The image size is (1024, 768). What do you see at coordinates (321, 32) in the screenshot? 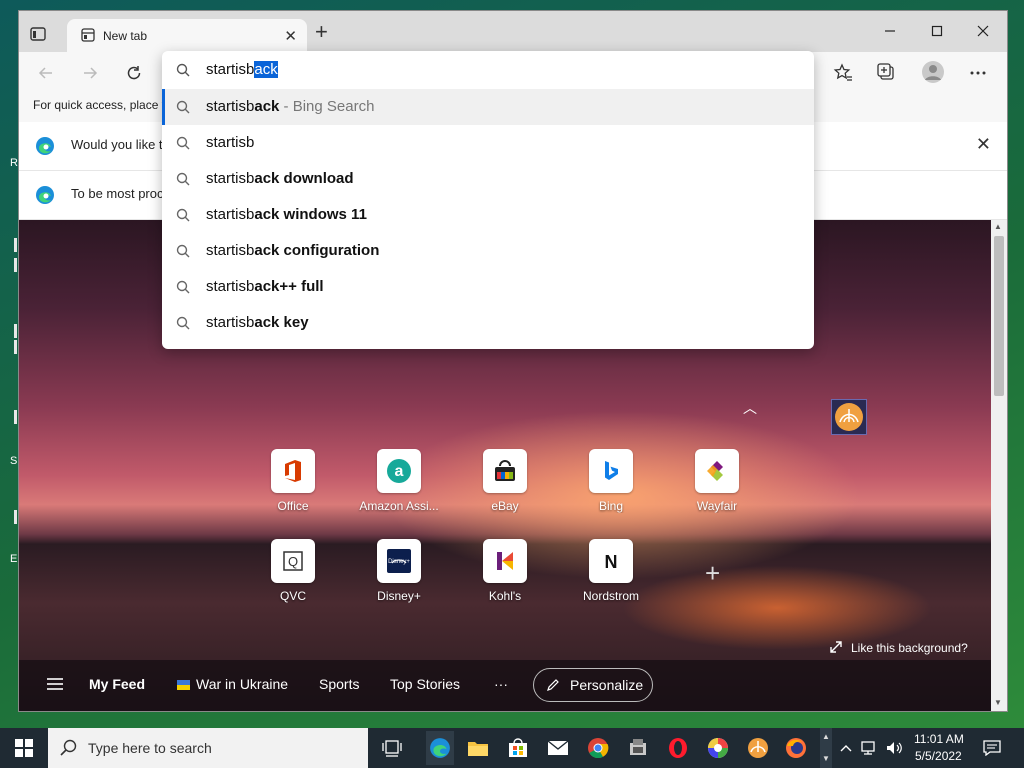
I see `new-tab-plus-icon: +` at bounding box center [321, 32].